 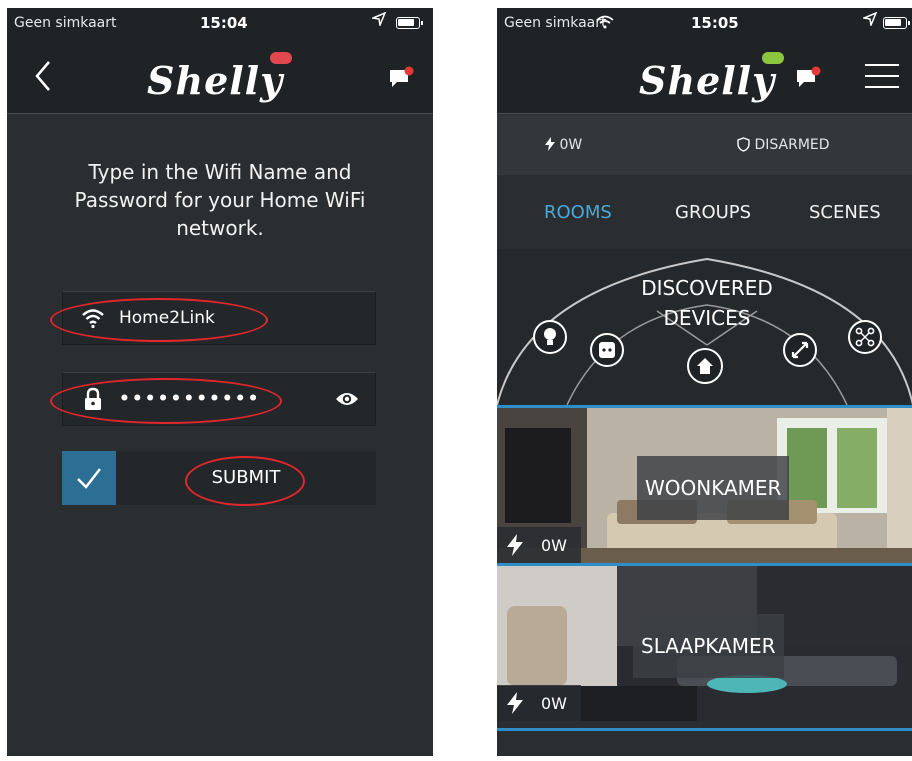 What do you see at coordinates (705, 366) in the screenshot?
I see `home-icon` at bounding box center [705, 366].